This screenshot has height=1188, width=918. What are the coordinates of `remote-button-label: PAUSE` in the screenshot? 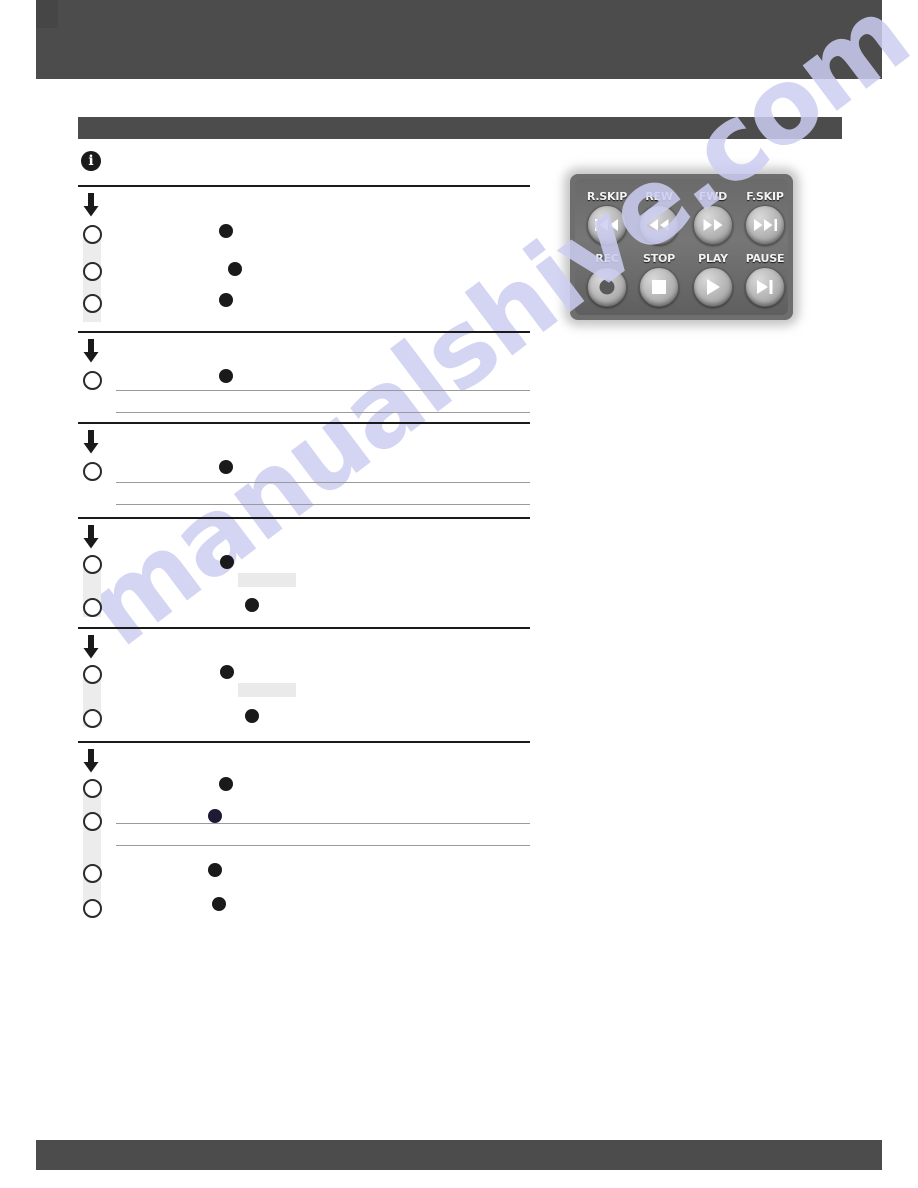 It's located at (765, 258).